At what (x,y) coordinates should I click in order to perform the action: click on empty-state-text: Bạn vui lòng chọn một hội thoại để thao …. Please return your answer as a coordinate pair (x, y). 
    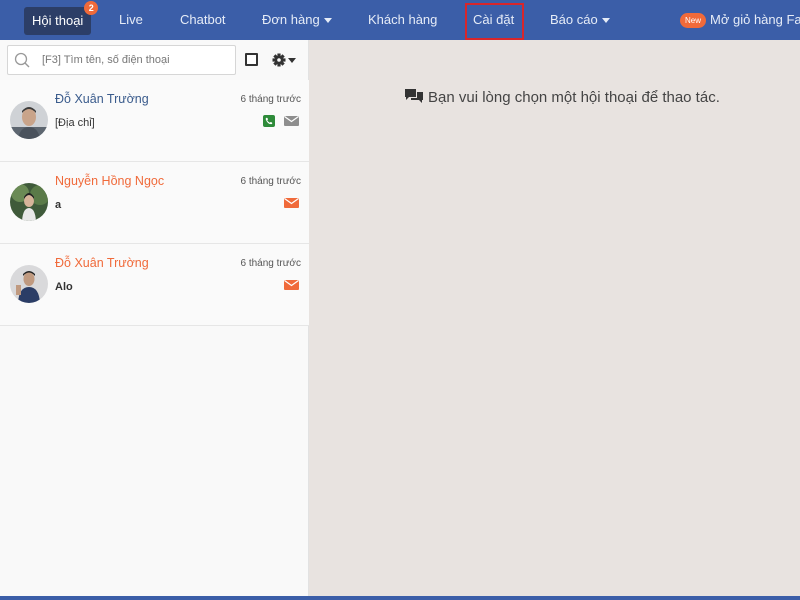
    Looking at the image, I should click on (574, 97).